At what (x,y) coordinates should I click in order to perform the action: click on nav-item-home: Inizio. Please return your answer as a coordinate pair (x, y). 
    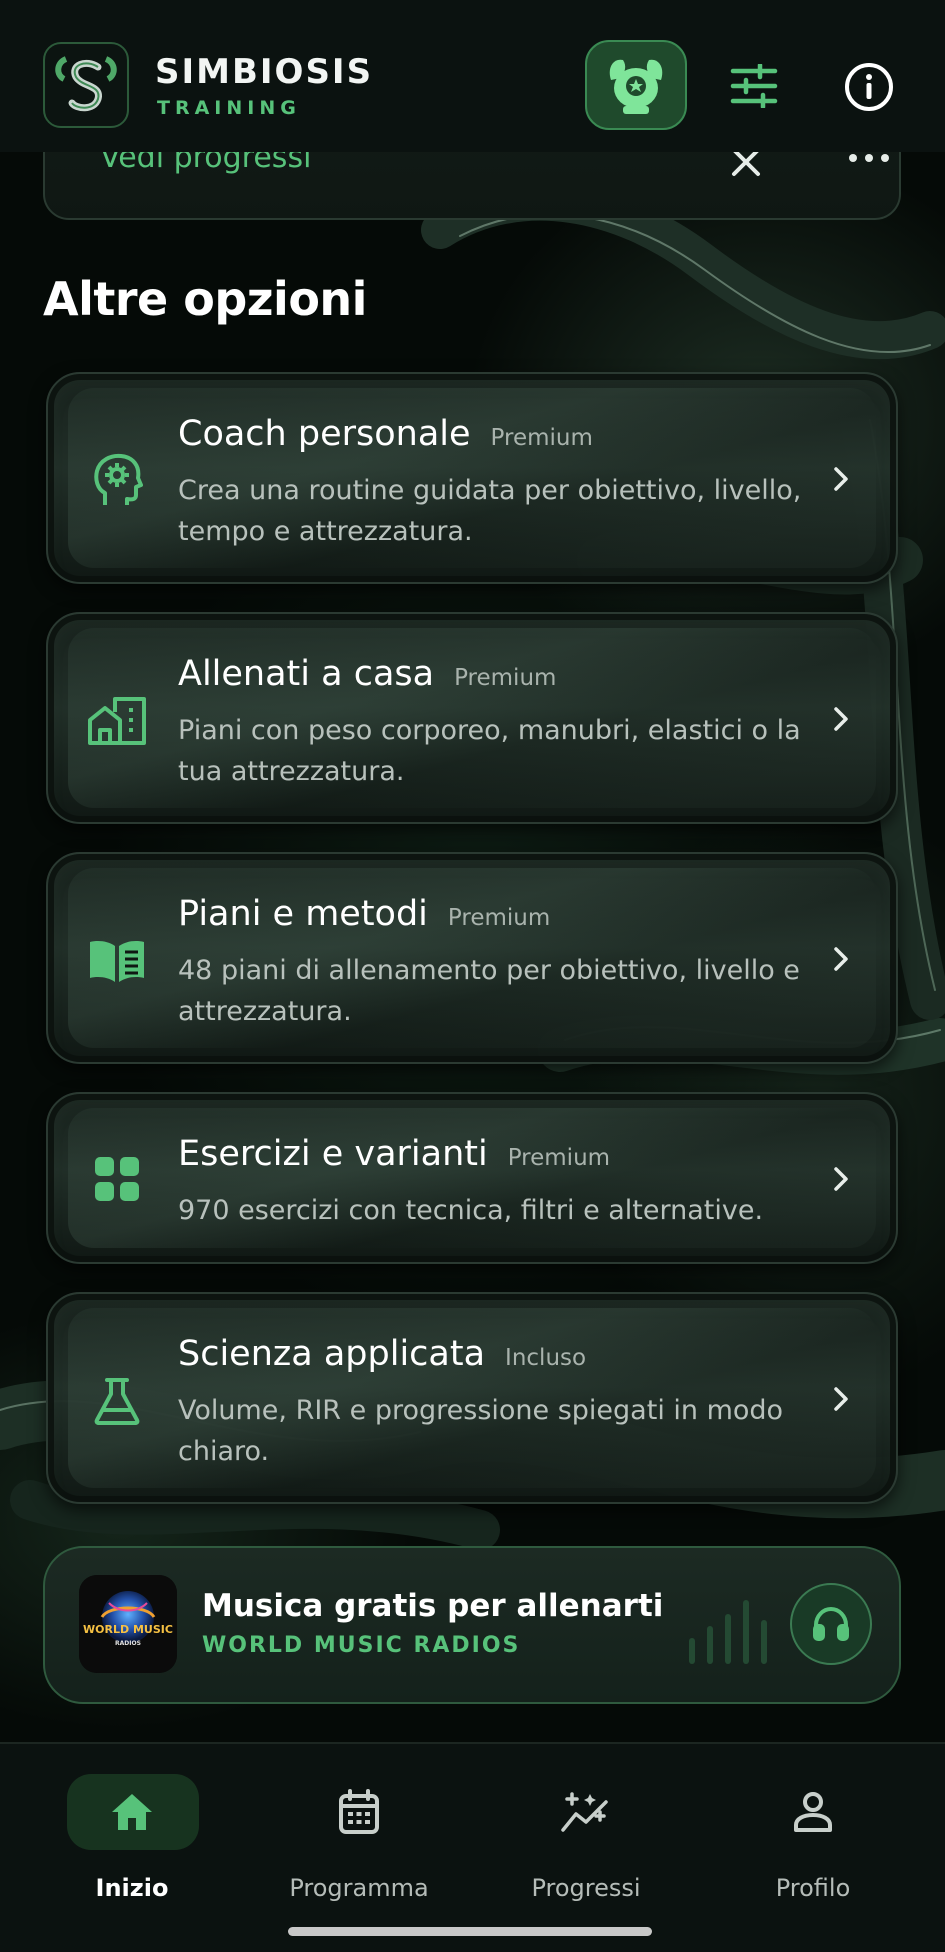
    Looking at the image, I should click on (132, 1838).